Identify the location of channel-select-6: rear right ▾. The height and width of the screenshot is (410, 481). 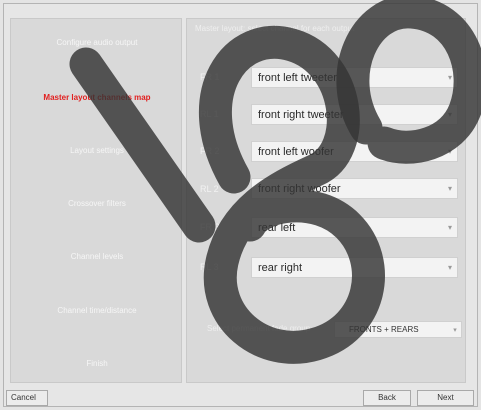
(354, 267).